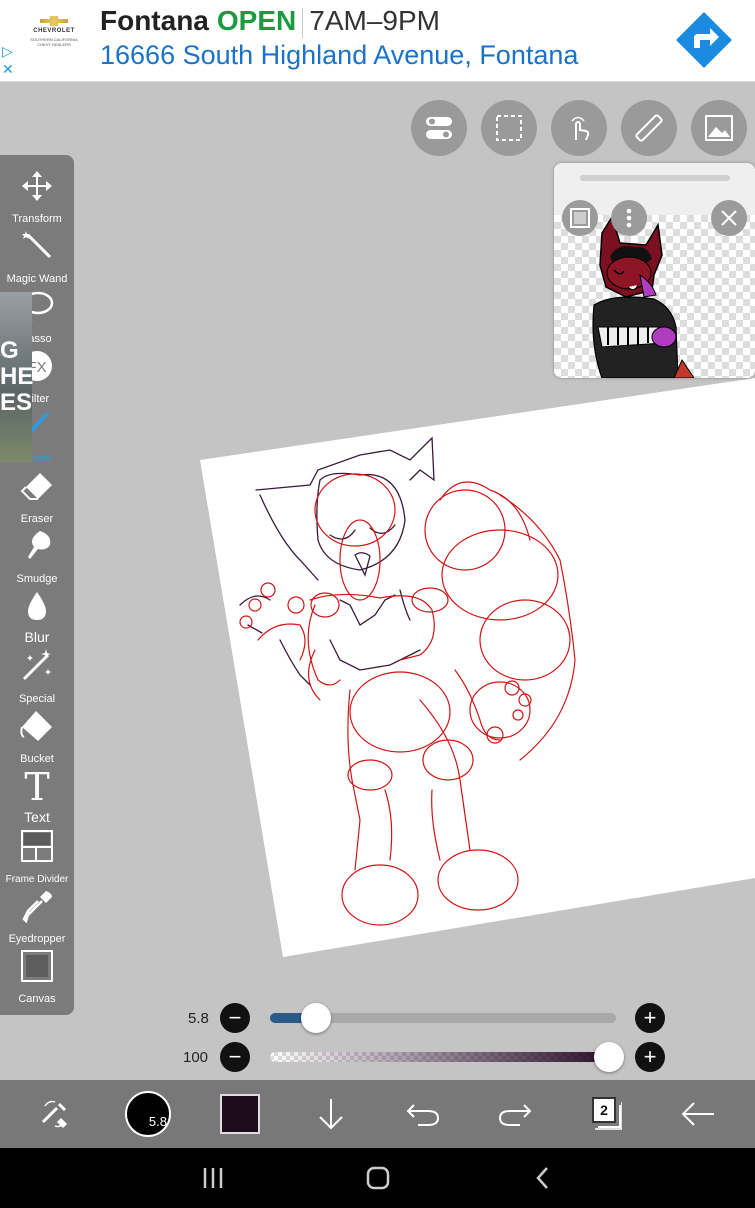 Image resolution: width=755 pixels, height=1208 pixels. I want to click on reference-close-button, so click(729, 218).